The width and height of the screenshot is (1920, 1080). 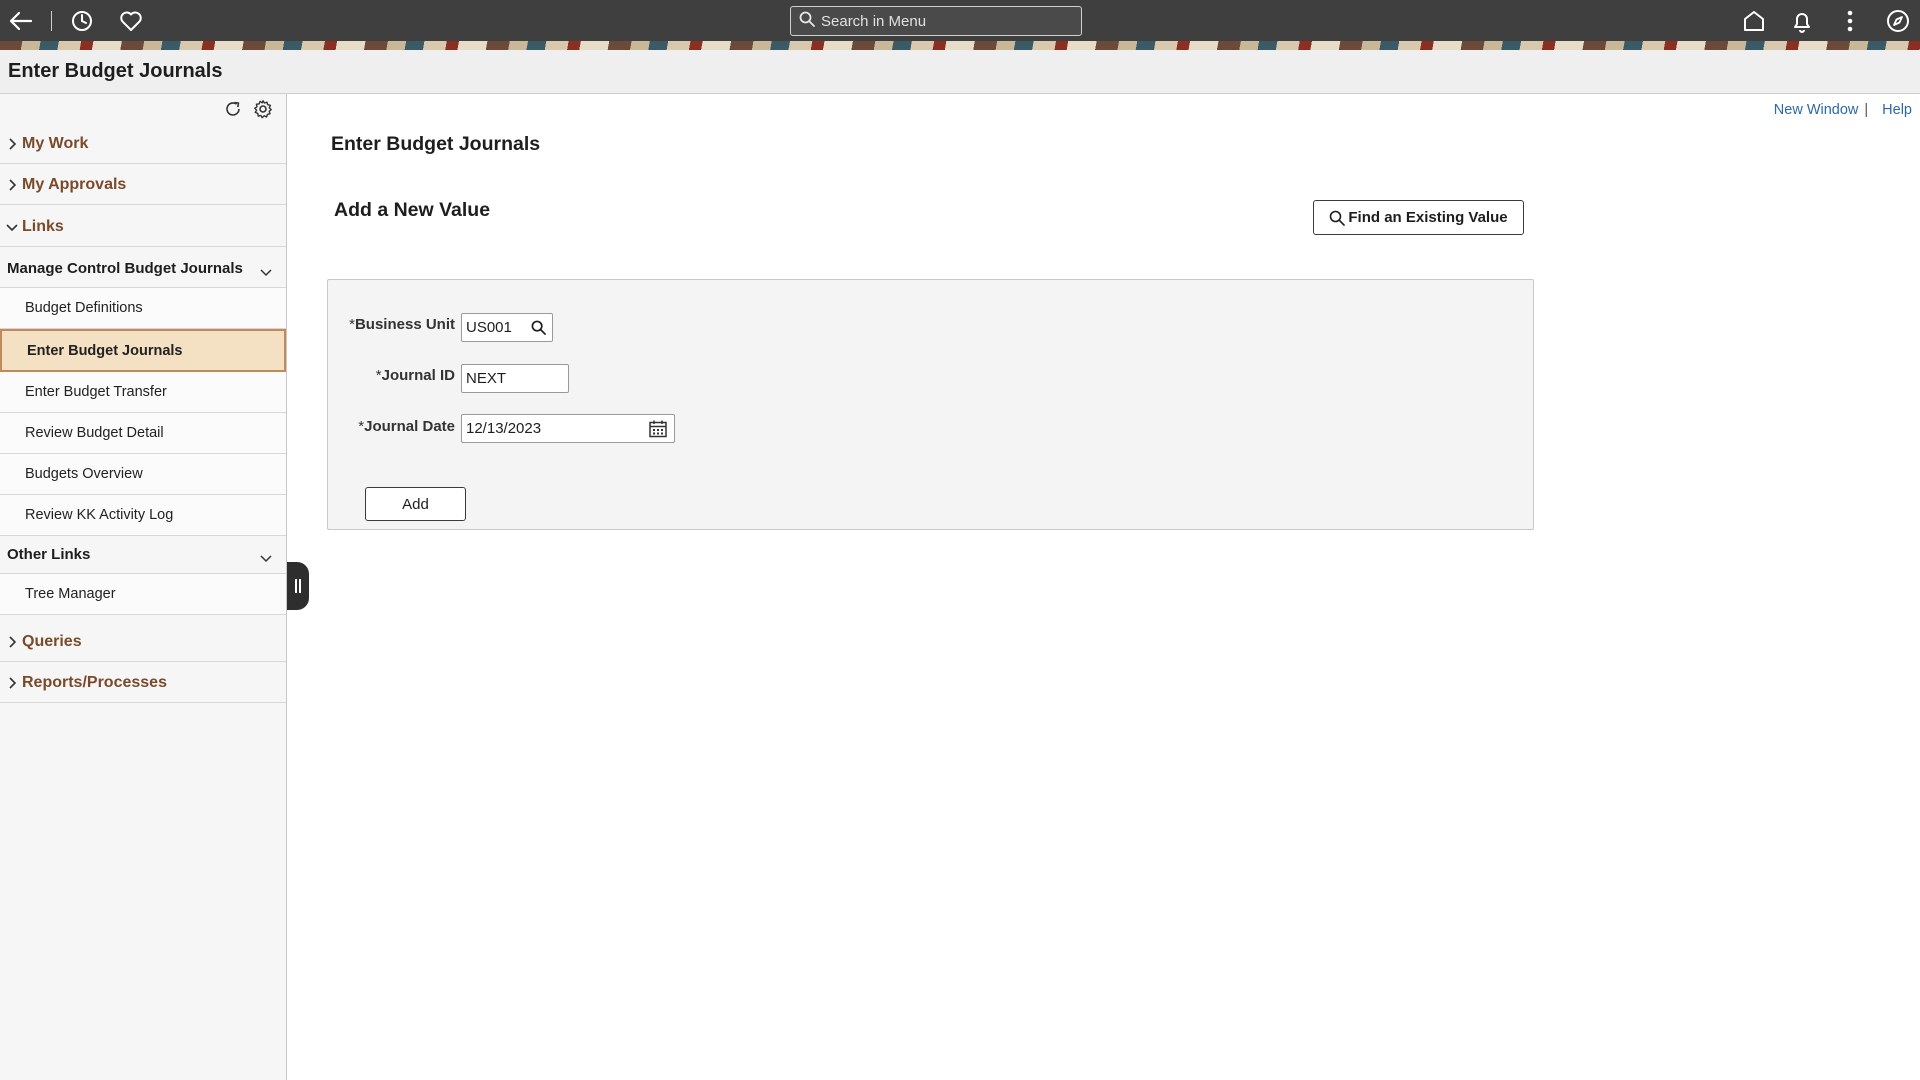 I want to click on nav-section-label: My Approvals, so click(x=74, y=184).